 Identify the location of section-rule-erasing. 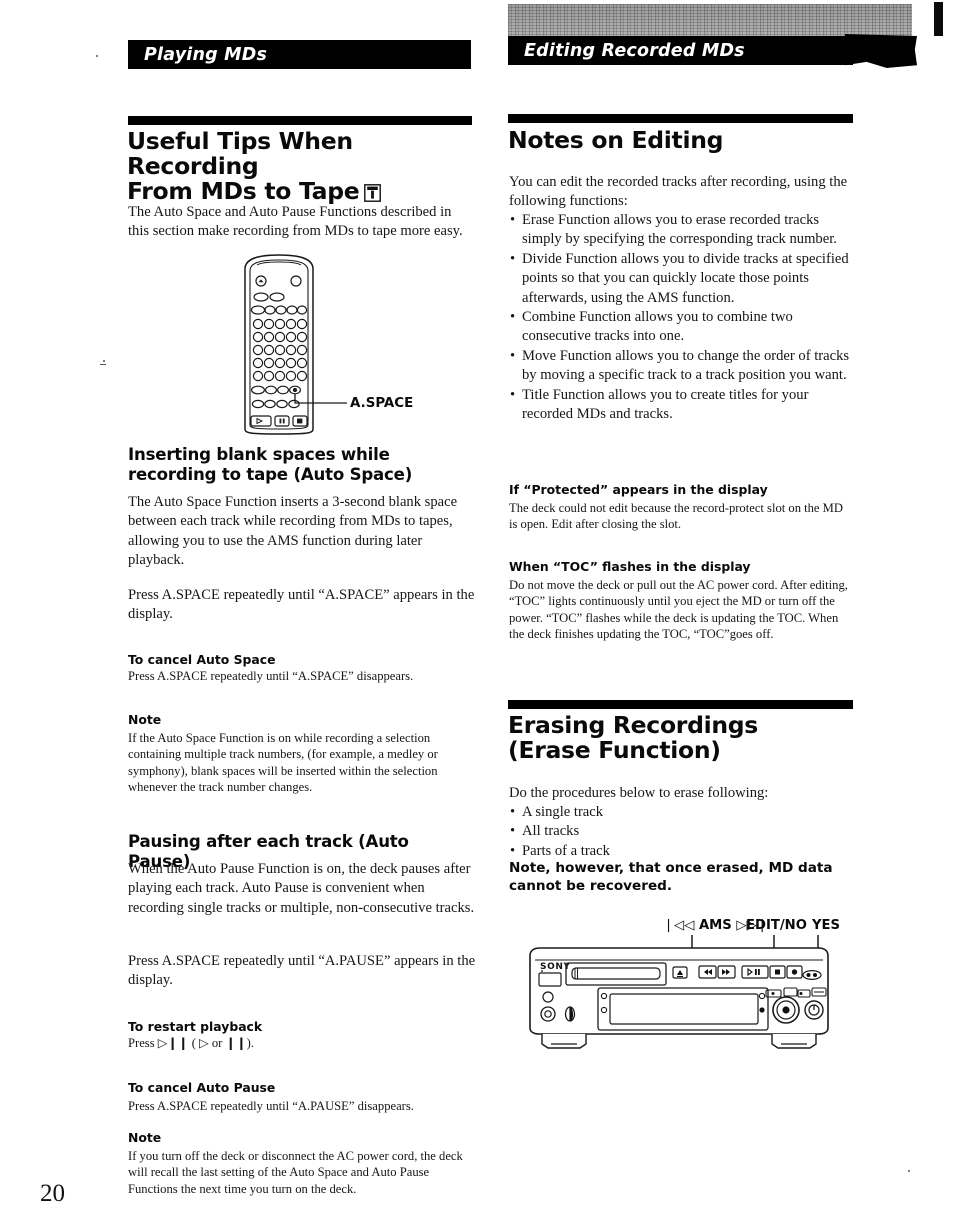
(680, 704).